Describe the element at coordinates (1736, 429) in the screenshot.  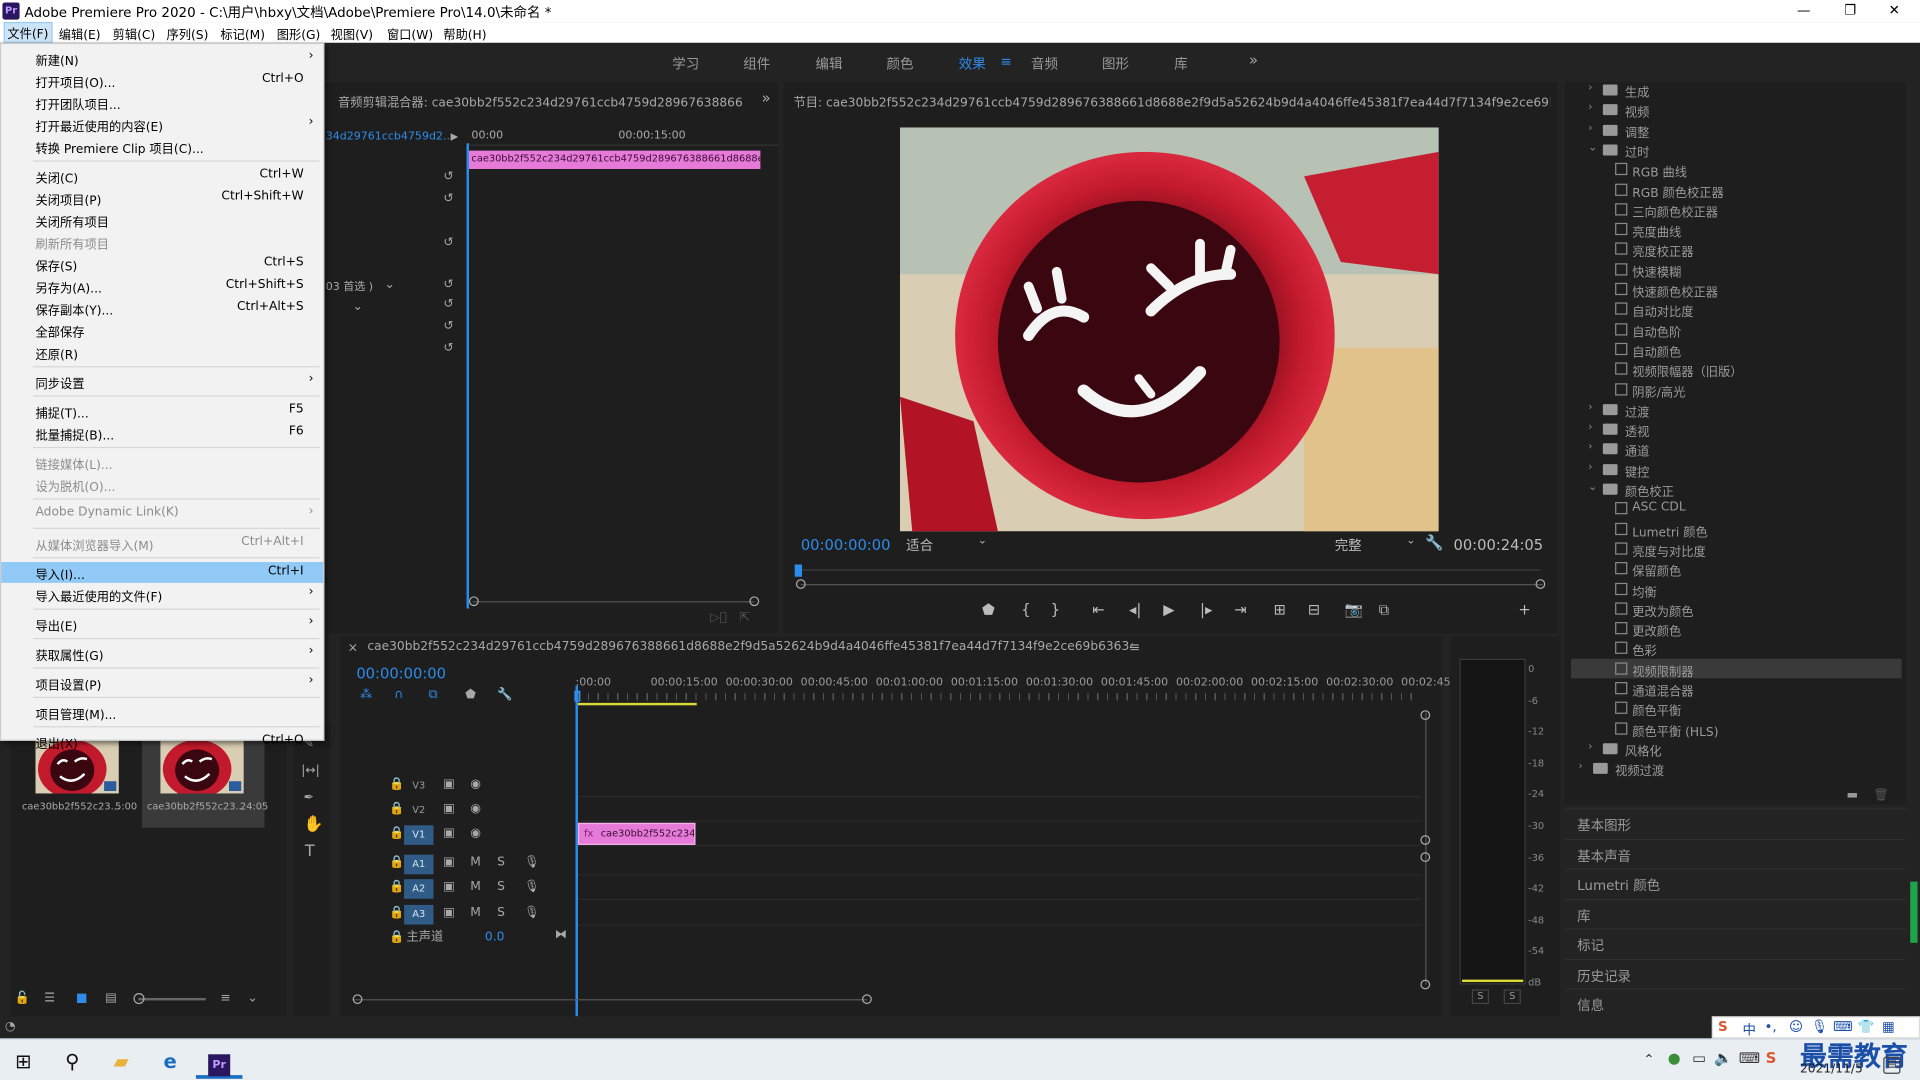
I see `effects-folder: › 透视` at that location.